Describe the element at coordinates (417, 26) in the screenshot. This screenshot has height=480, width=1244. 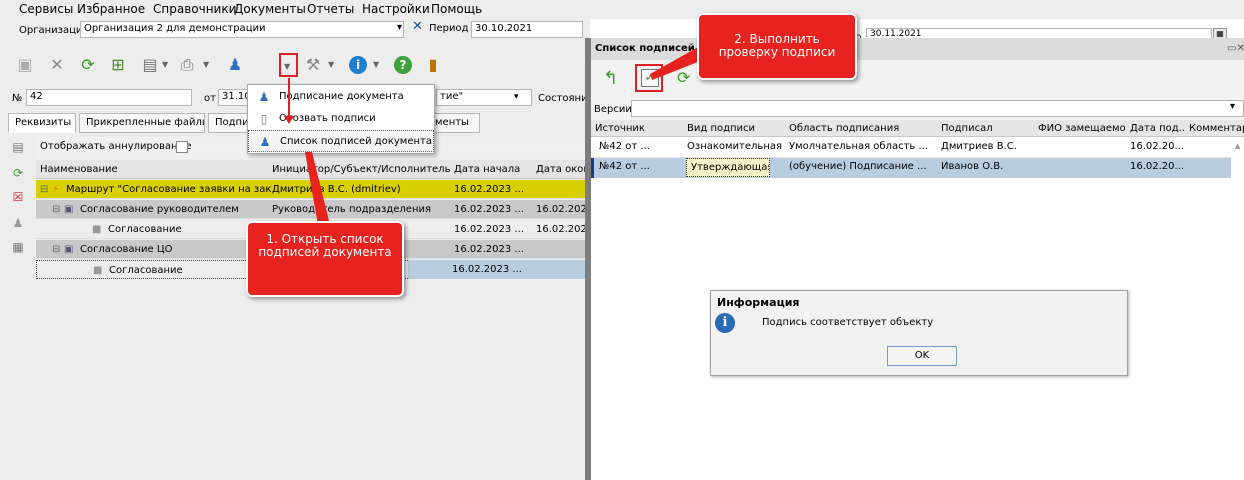
I see `clear-icon: ✕` at that location.